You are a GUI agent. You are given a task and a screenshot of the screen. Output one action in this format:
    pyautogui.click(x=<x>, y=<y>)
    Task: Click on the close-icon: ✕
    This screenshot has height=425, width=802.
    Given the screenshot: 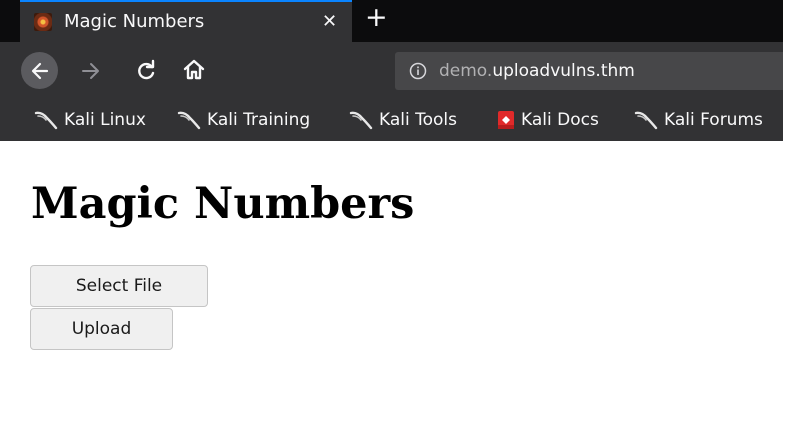 What is the action you would take?
    pyautogui.click(x=329, y=21)
    